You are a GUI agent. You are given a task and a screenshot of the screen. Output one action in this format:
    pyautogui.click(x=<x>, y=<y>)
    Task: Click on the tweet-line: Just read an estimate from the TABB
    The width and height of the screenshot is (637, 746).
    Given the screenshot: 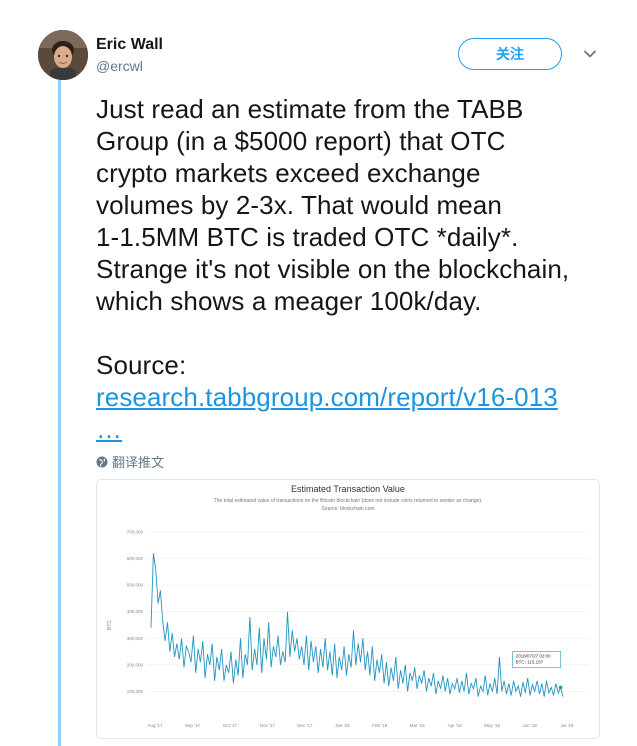 What is the action you would take?
    pyautogui.click(x=310, y=109)
    